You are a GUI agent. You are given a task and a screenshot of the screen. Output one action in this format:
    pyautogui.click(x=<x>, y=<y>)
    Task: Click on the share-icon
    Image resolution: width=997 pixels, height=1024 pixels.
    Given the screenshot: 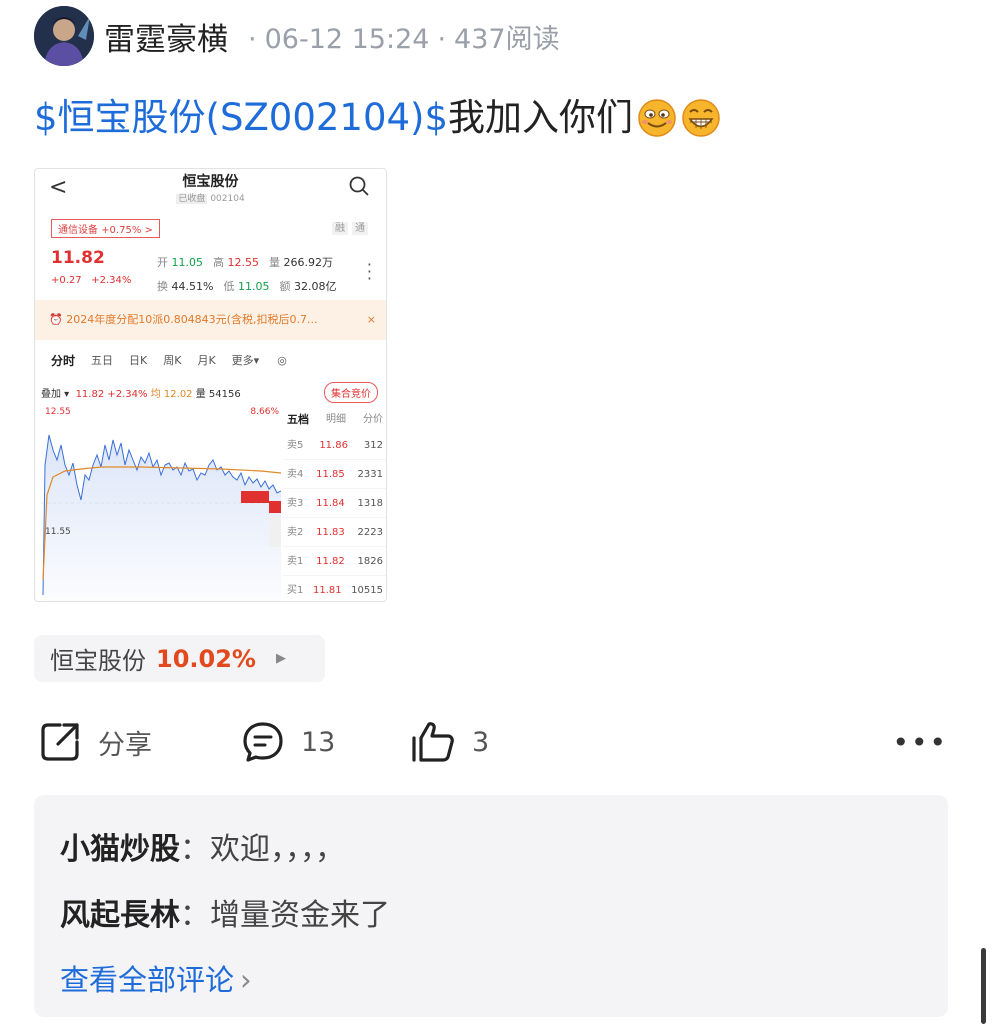 What is the action you would take?
    pyautogui.click(x=60, y=742)
    